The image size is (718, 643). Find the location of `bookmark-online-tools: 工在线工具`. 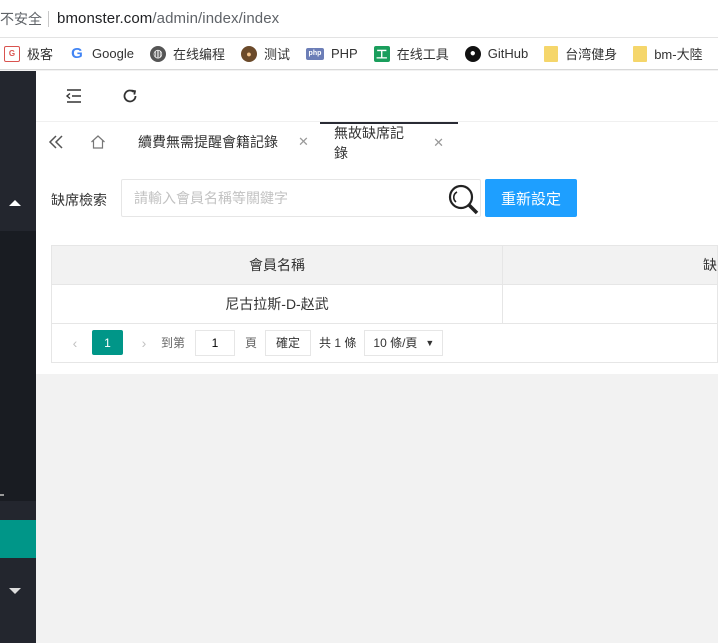

bookmark-online-tools: 工在线工具 is located at coordinates (411, 53).